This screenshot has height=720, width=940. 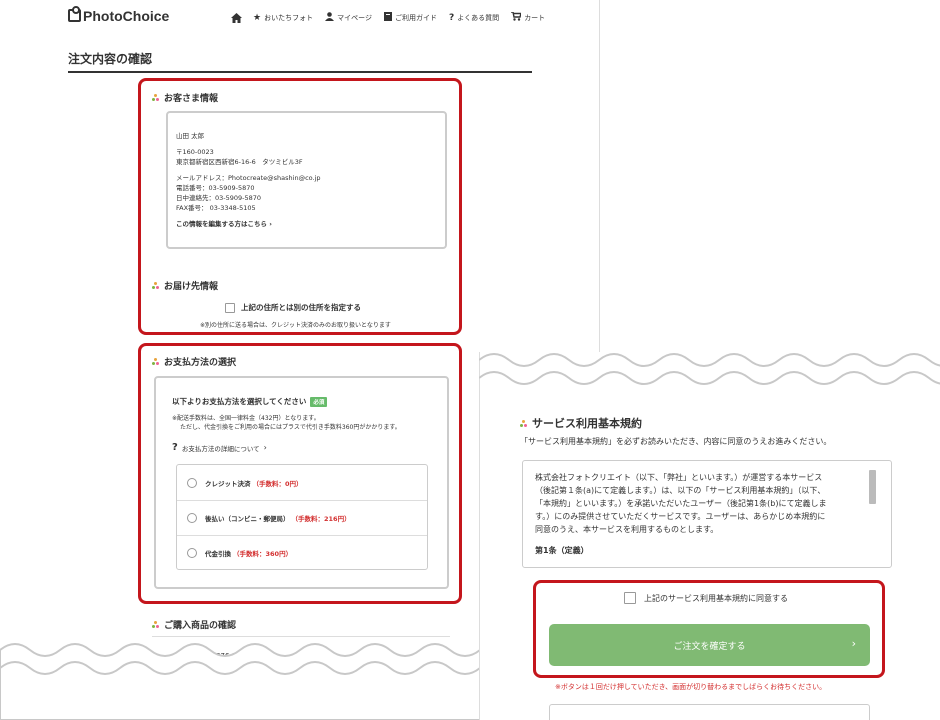 I want to click on nav-item-guide: ご利用ガイド, so click(x=410, y=18).